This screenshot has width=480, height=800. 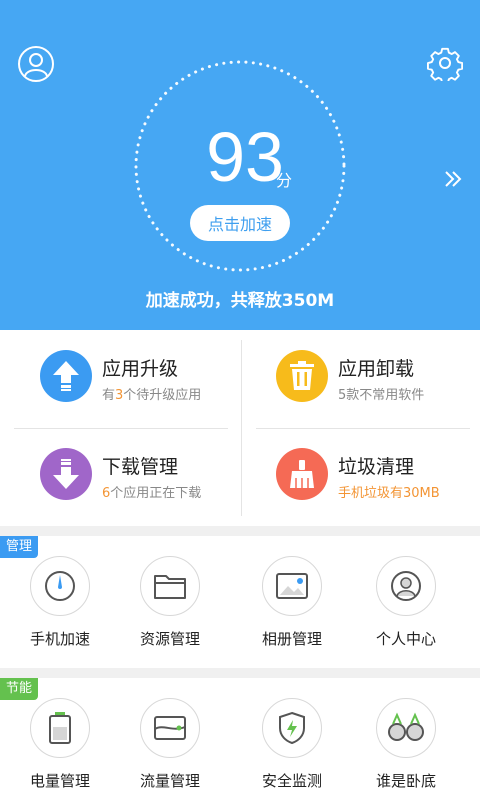 What do you see at coordinates (59, 639) in the screenshot?
I see `tool-label: 手机加速` at bounding box center [59, 639].